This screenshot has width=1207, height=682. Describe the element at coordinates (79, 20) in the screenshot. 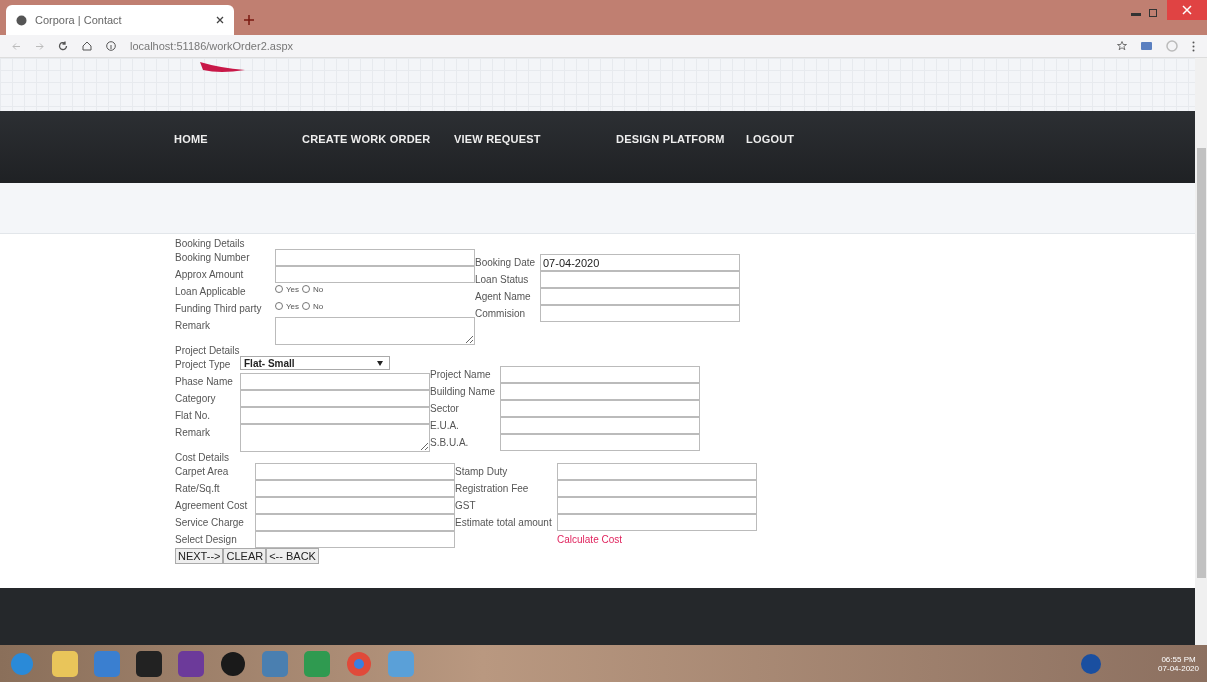

I see `tab-title: Corpora | Contact` at that location.